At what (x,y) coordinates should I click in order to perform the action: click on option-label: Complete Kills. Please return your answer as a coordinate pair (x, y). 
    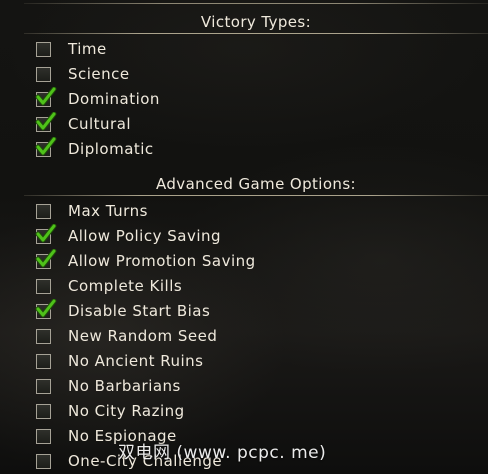
    Looking at the image, I should click on (125, 286).